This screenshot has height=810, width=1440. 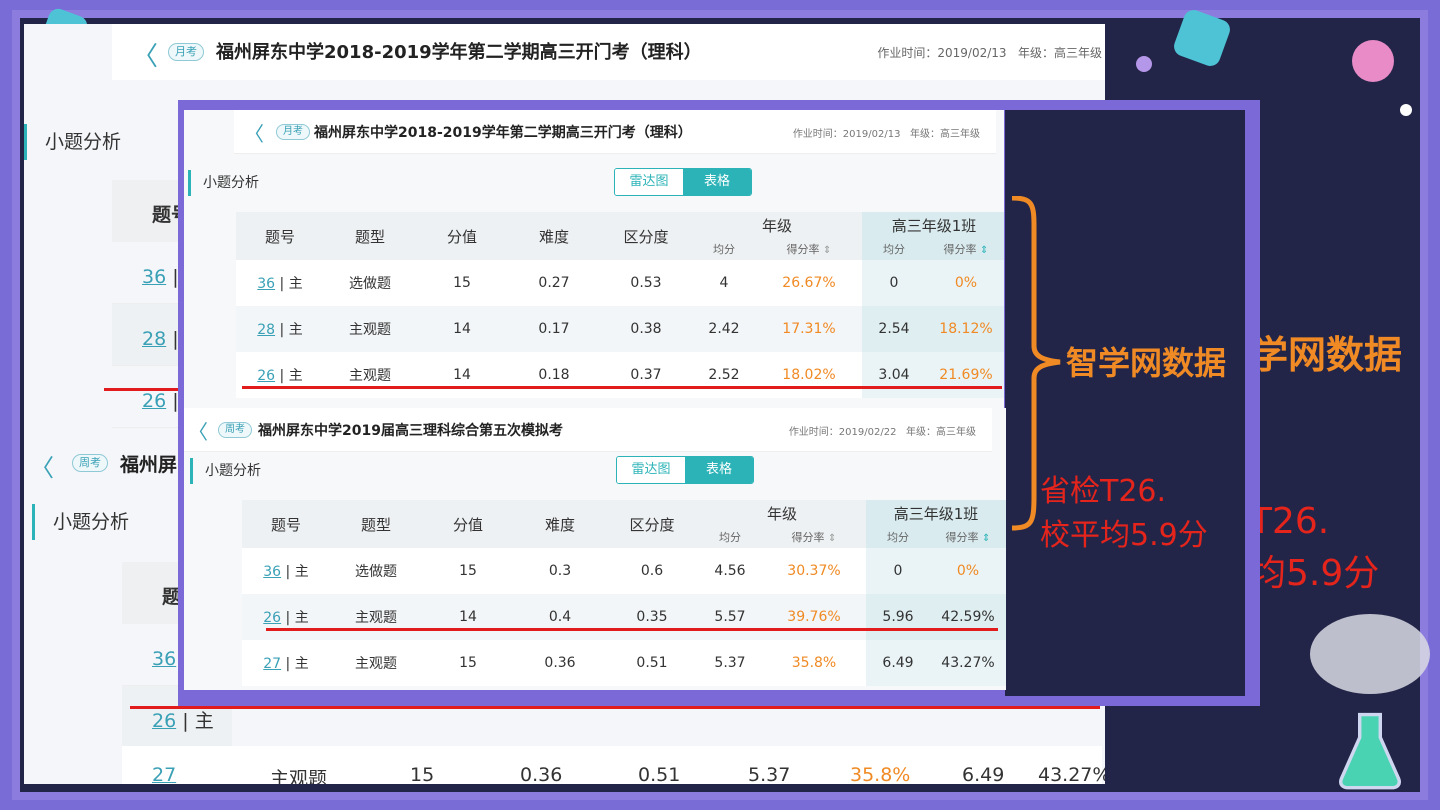 I want to click on cell-qno: 36 | 主, so click(x=280, y=283).